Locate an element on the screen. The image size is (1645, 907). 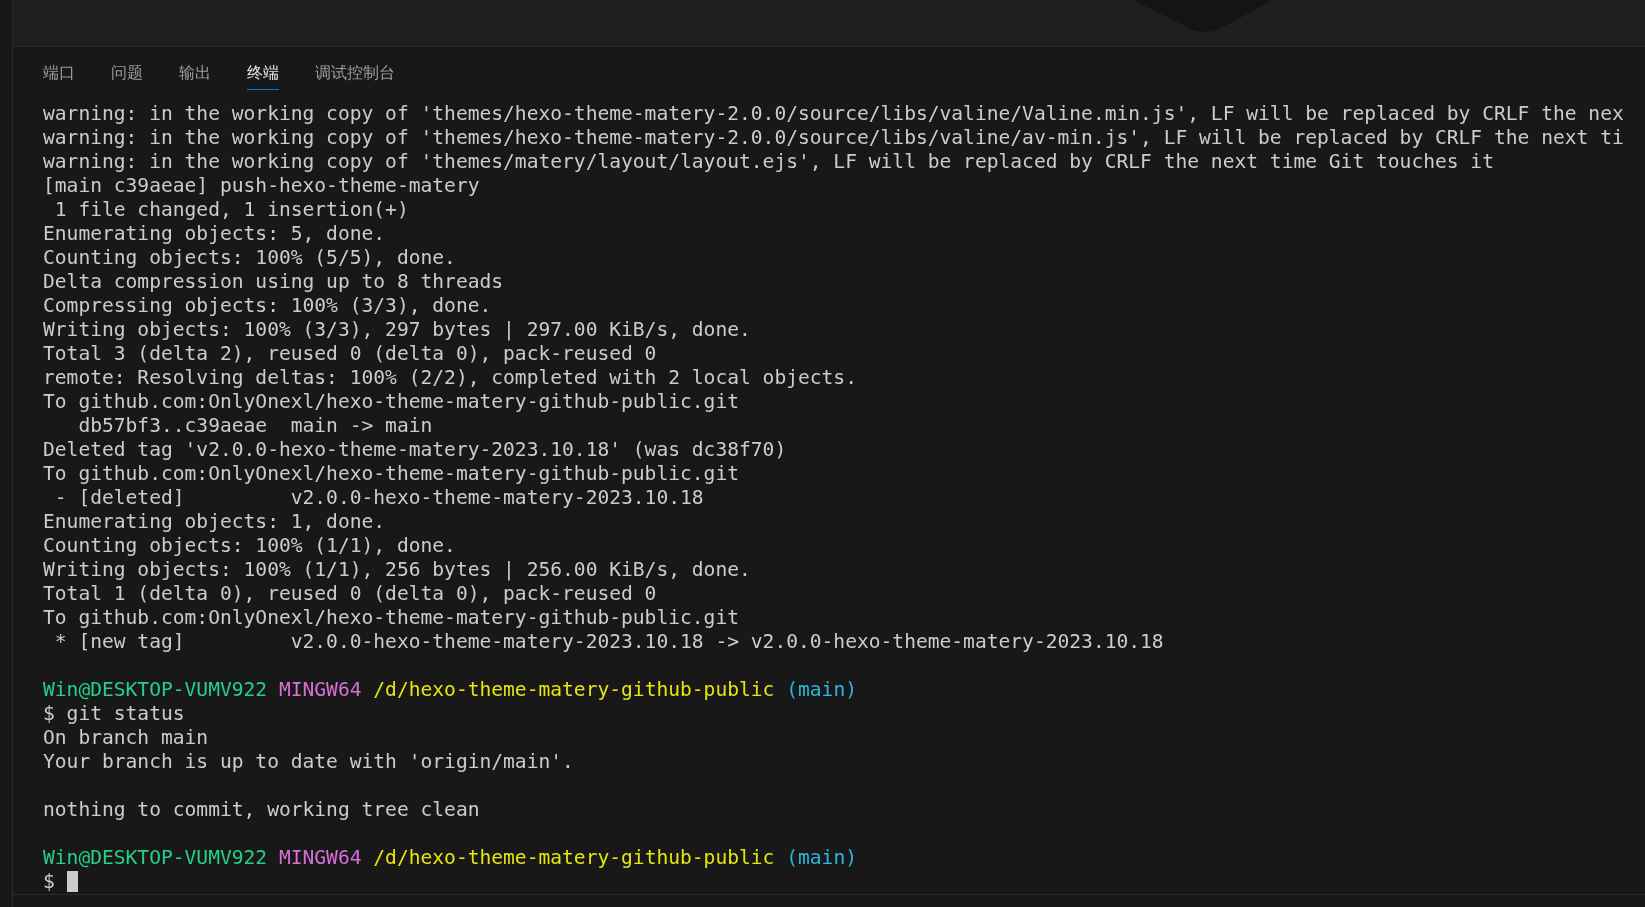
panel-tab: 端口 is located at coordinates (59, 75).